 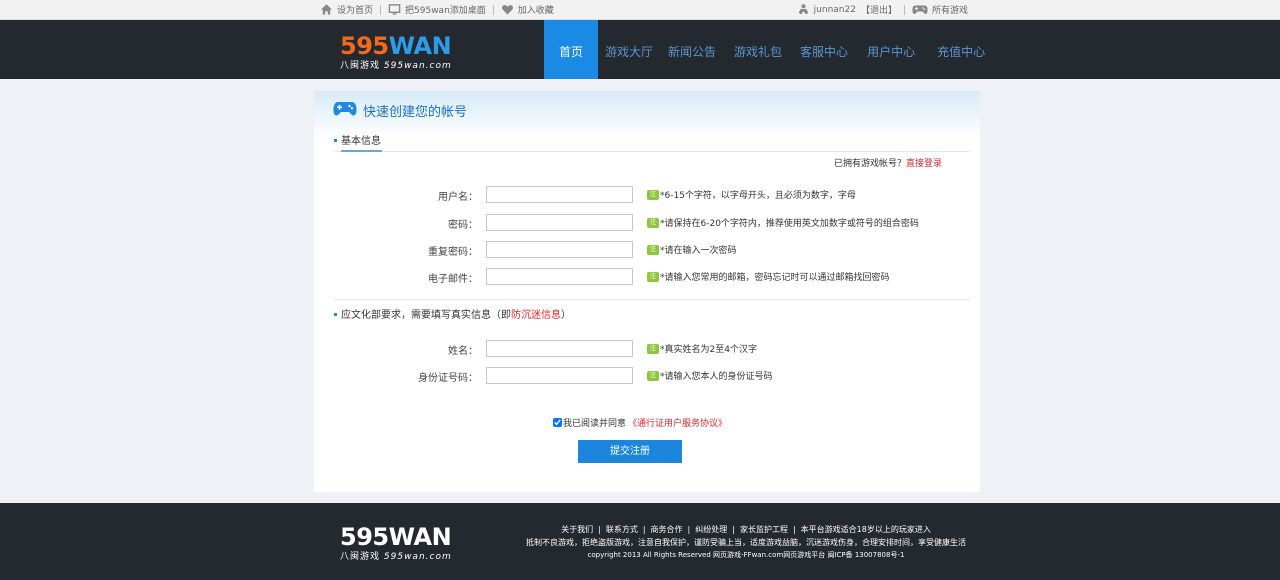 I want to click on nav-user-center: 用户中心, so click(x=891, y=49).